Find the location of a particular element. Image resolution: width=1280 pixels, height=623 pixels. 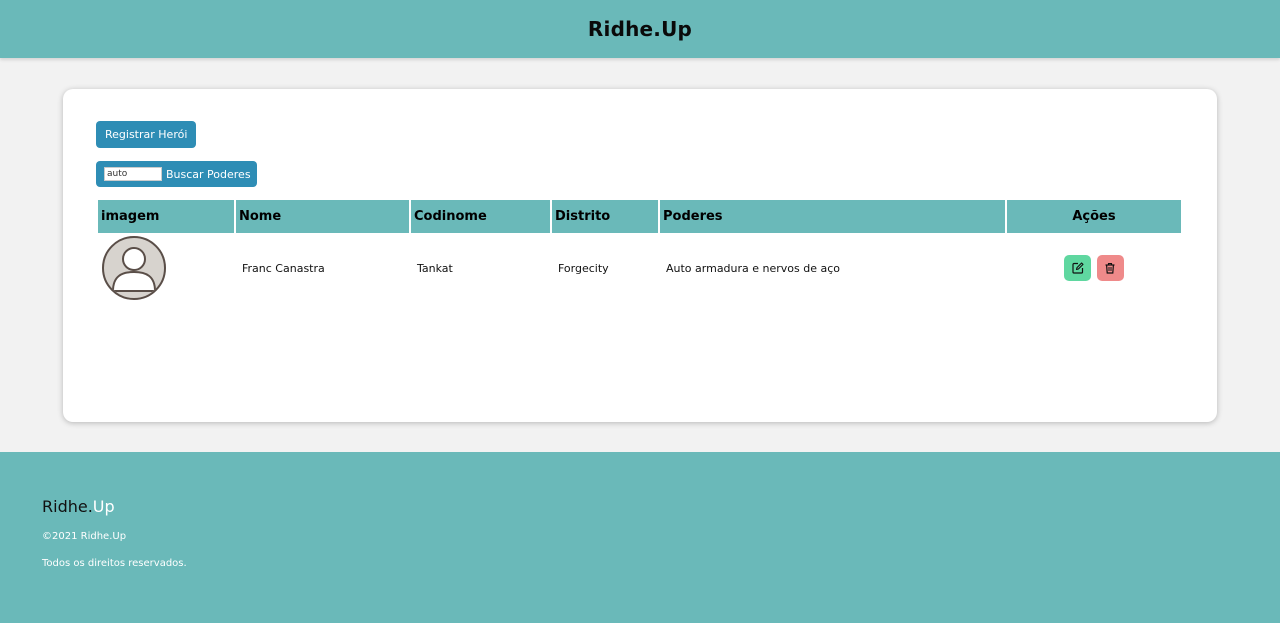

delete-button is located at coordinates (1110, 268).